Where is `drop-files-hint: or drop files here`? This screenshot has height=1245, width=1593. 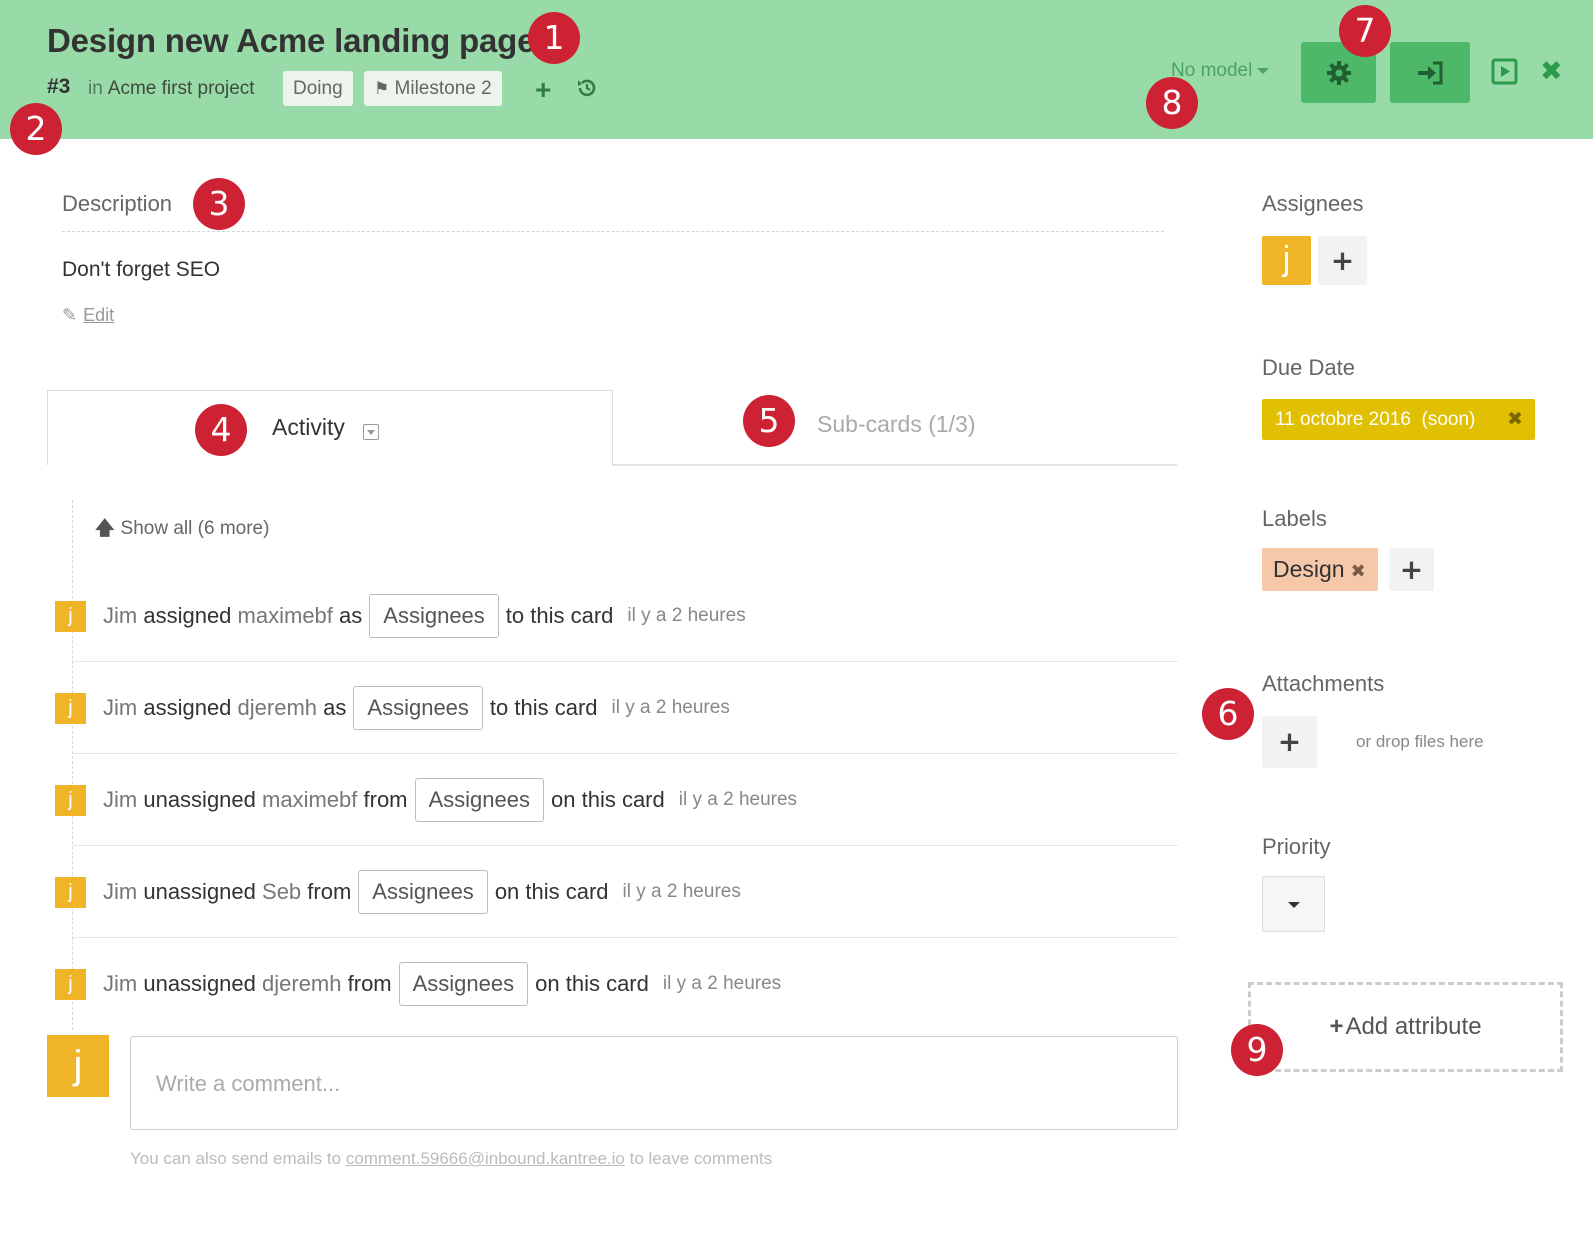
drop-files-hint: or drop files here is located at coordinates (1420, 741).